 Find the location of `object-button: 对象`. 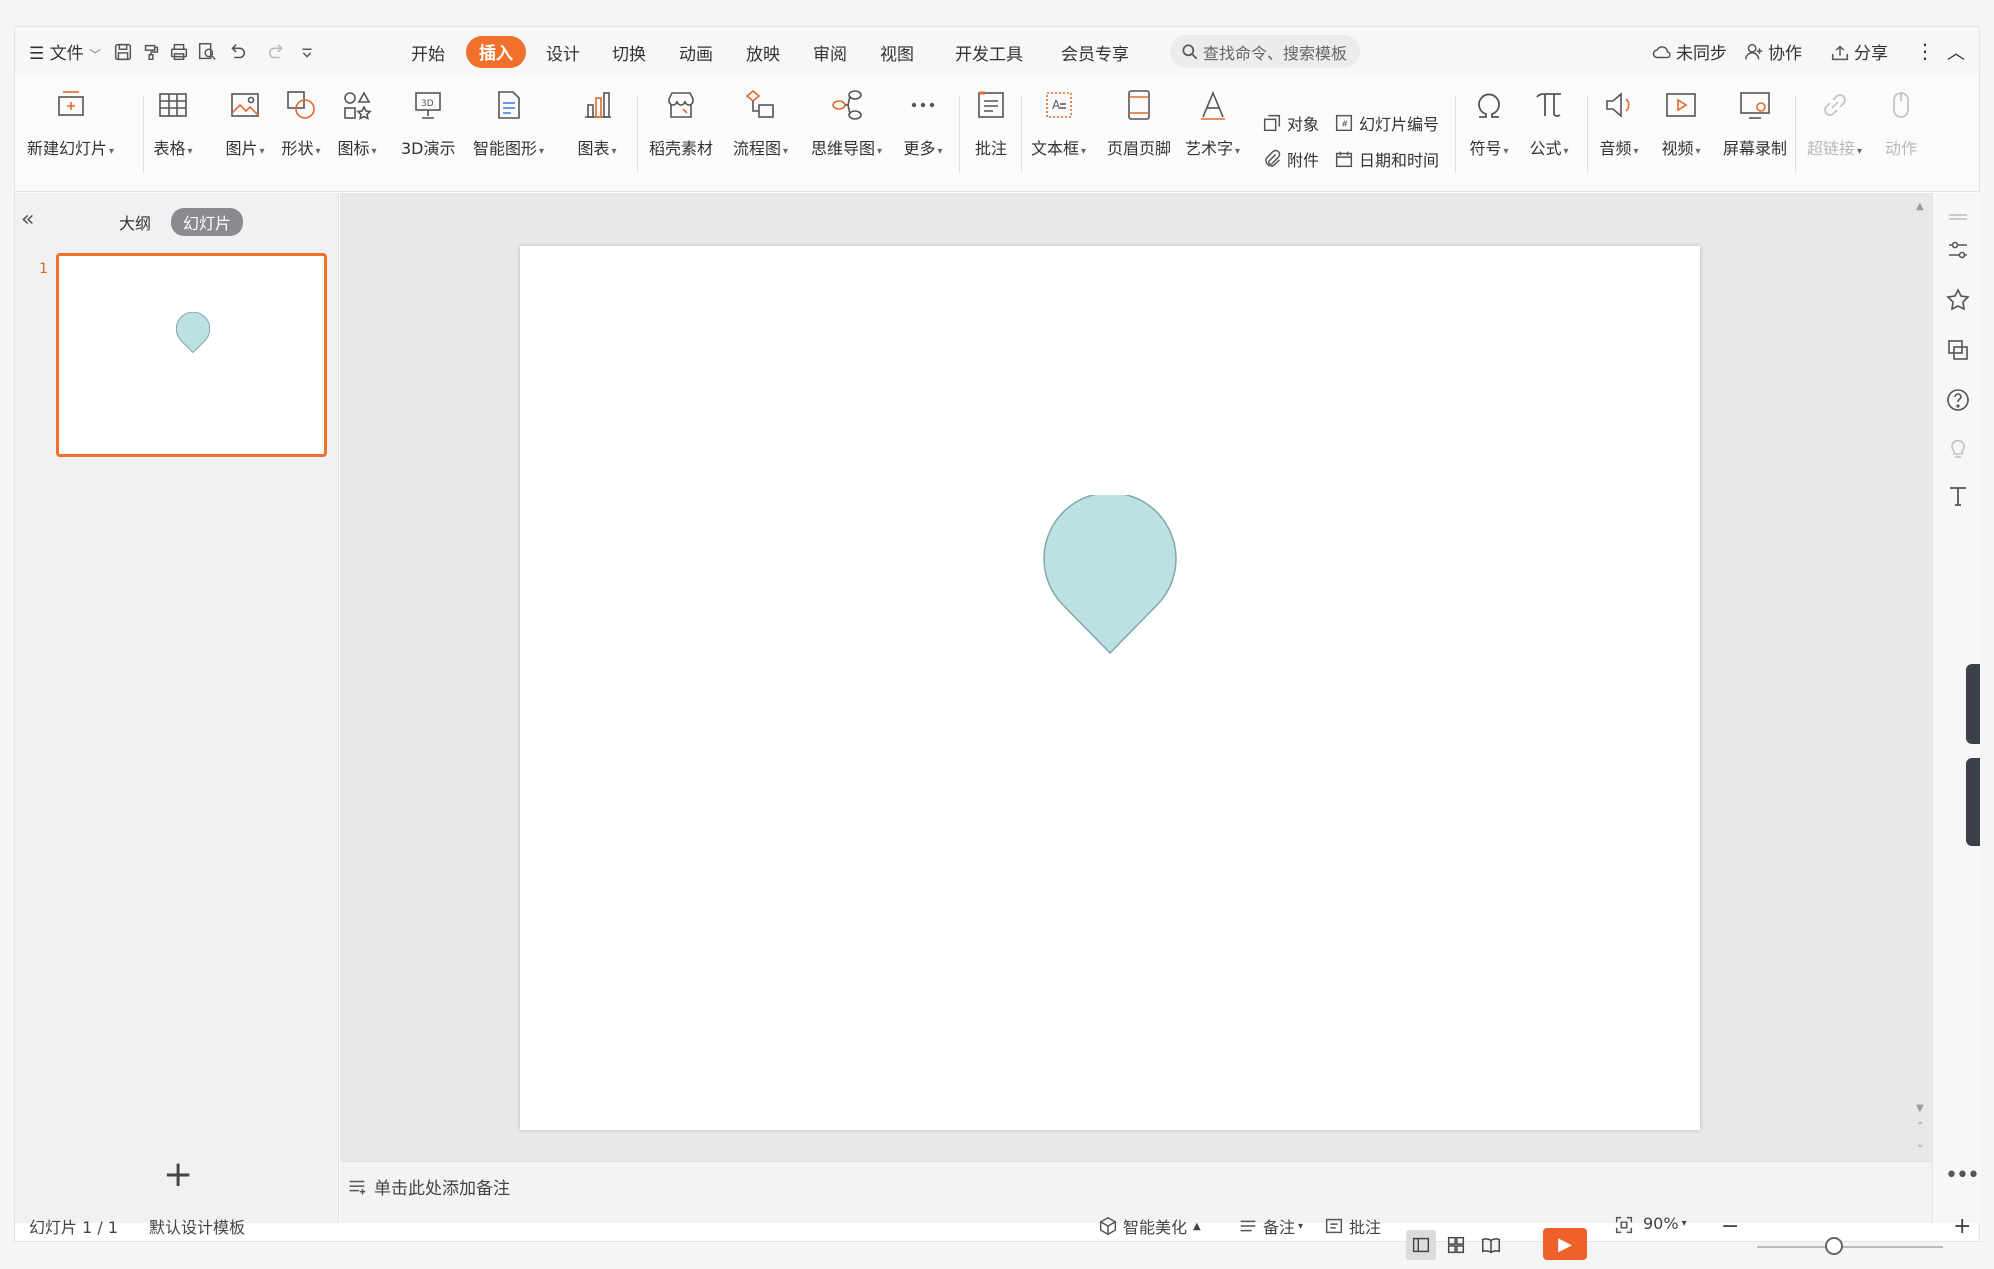

object-button: 对象 is located at coordinates (1290, 123).